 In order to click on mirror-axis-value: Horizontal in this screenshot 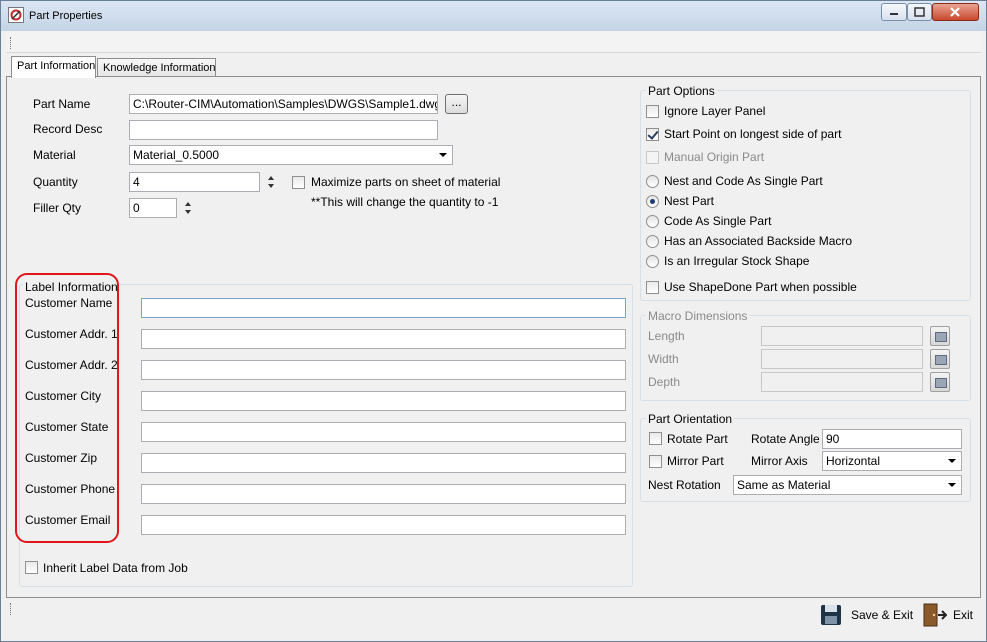, I will do `click(853, 461)`.